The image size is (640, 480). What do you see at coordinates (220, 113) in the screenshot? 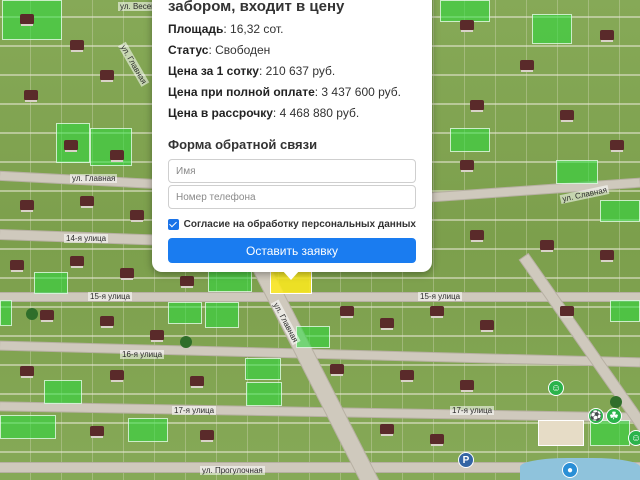
I see `installment-price-label: Цена в рассрочку` at bounding box center [220, 113].